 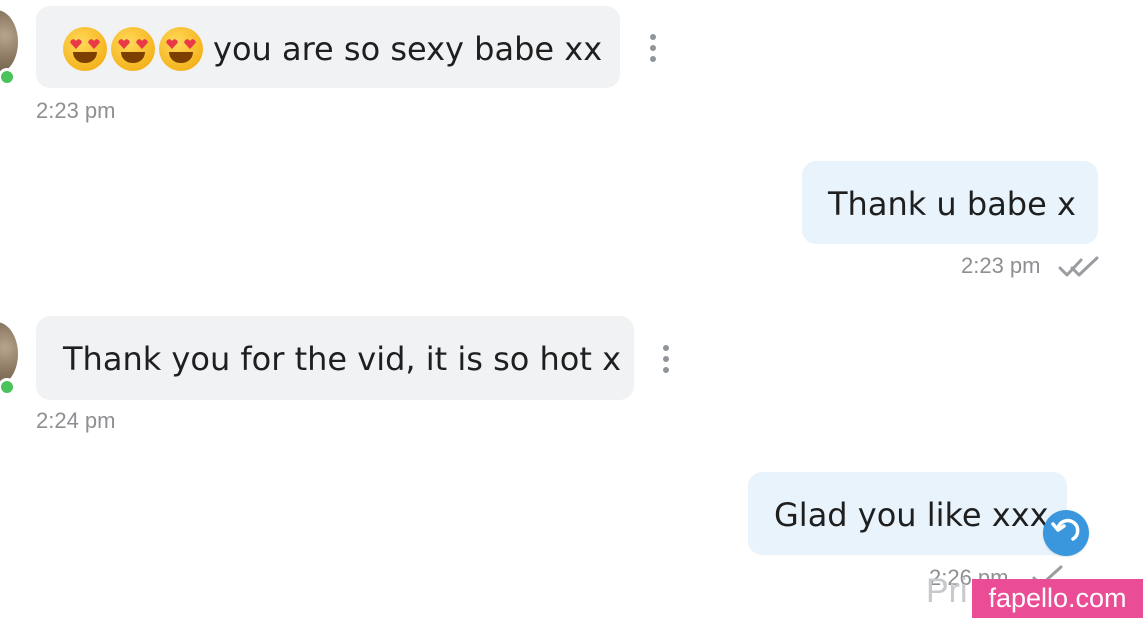 I want to click on incoming-message-bubble: you are so sexy babe xx, so click(x=328, y=47).